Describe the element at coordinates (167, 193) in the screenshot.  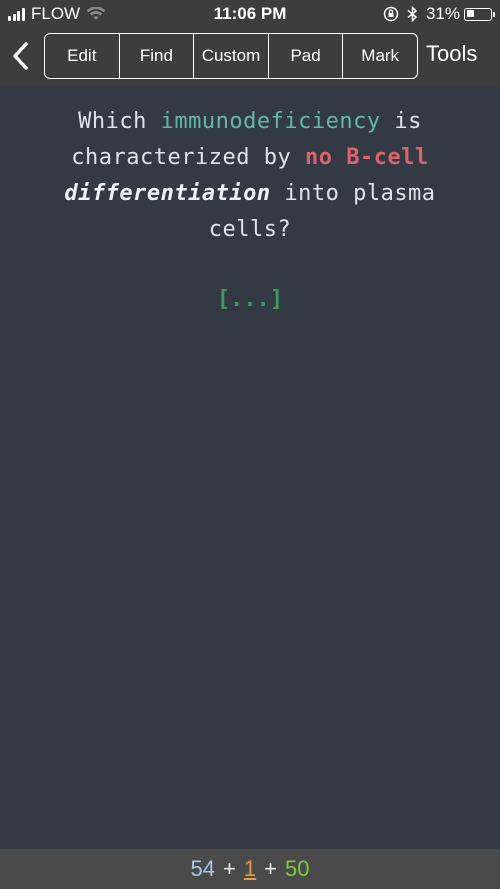
I see `question-italic: differentiation` at that location.